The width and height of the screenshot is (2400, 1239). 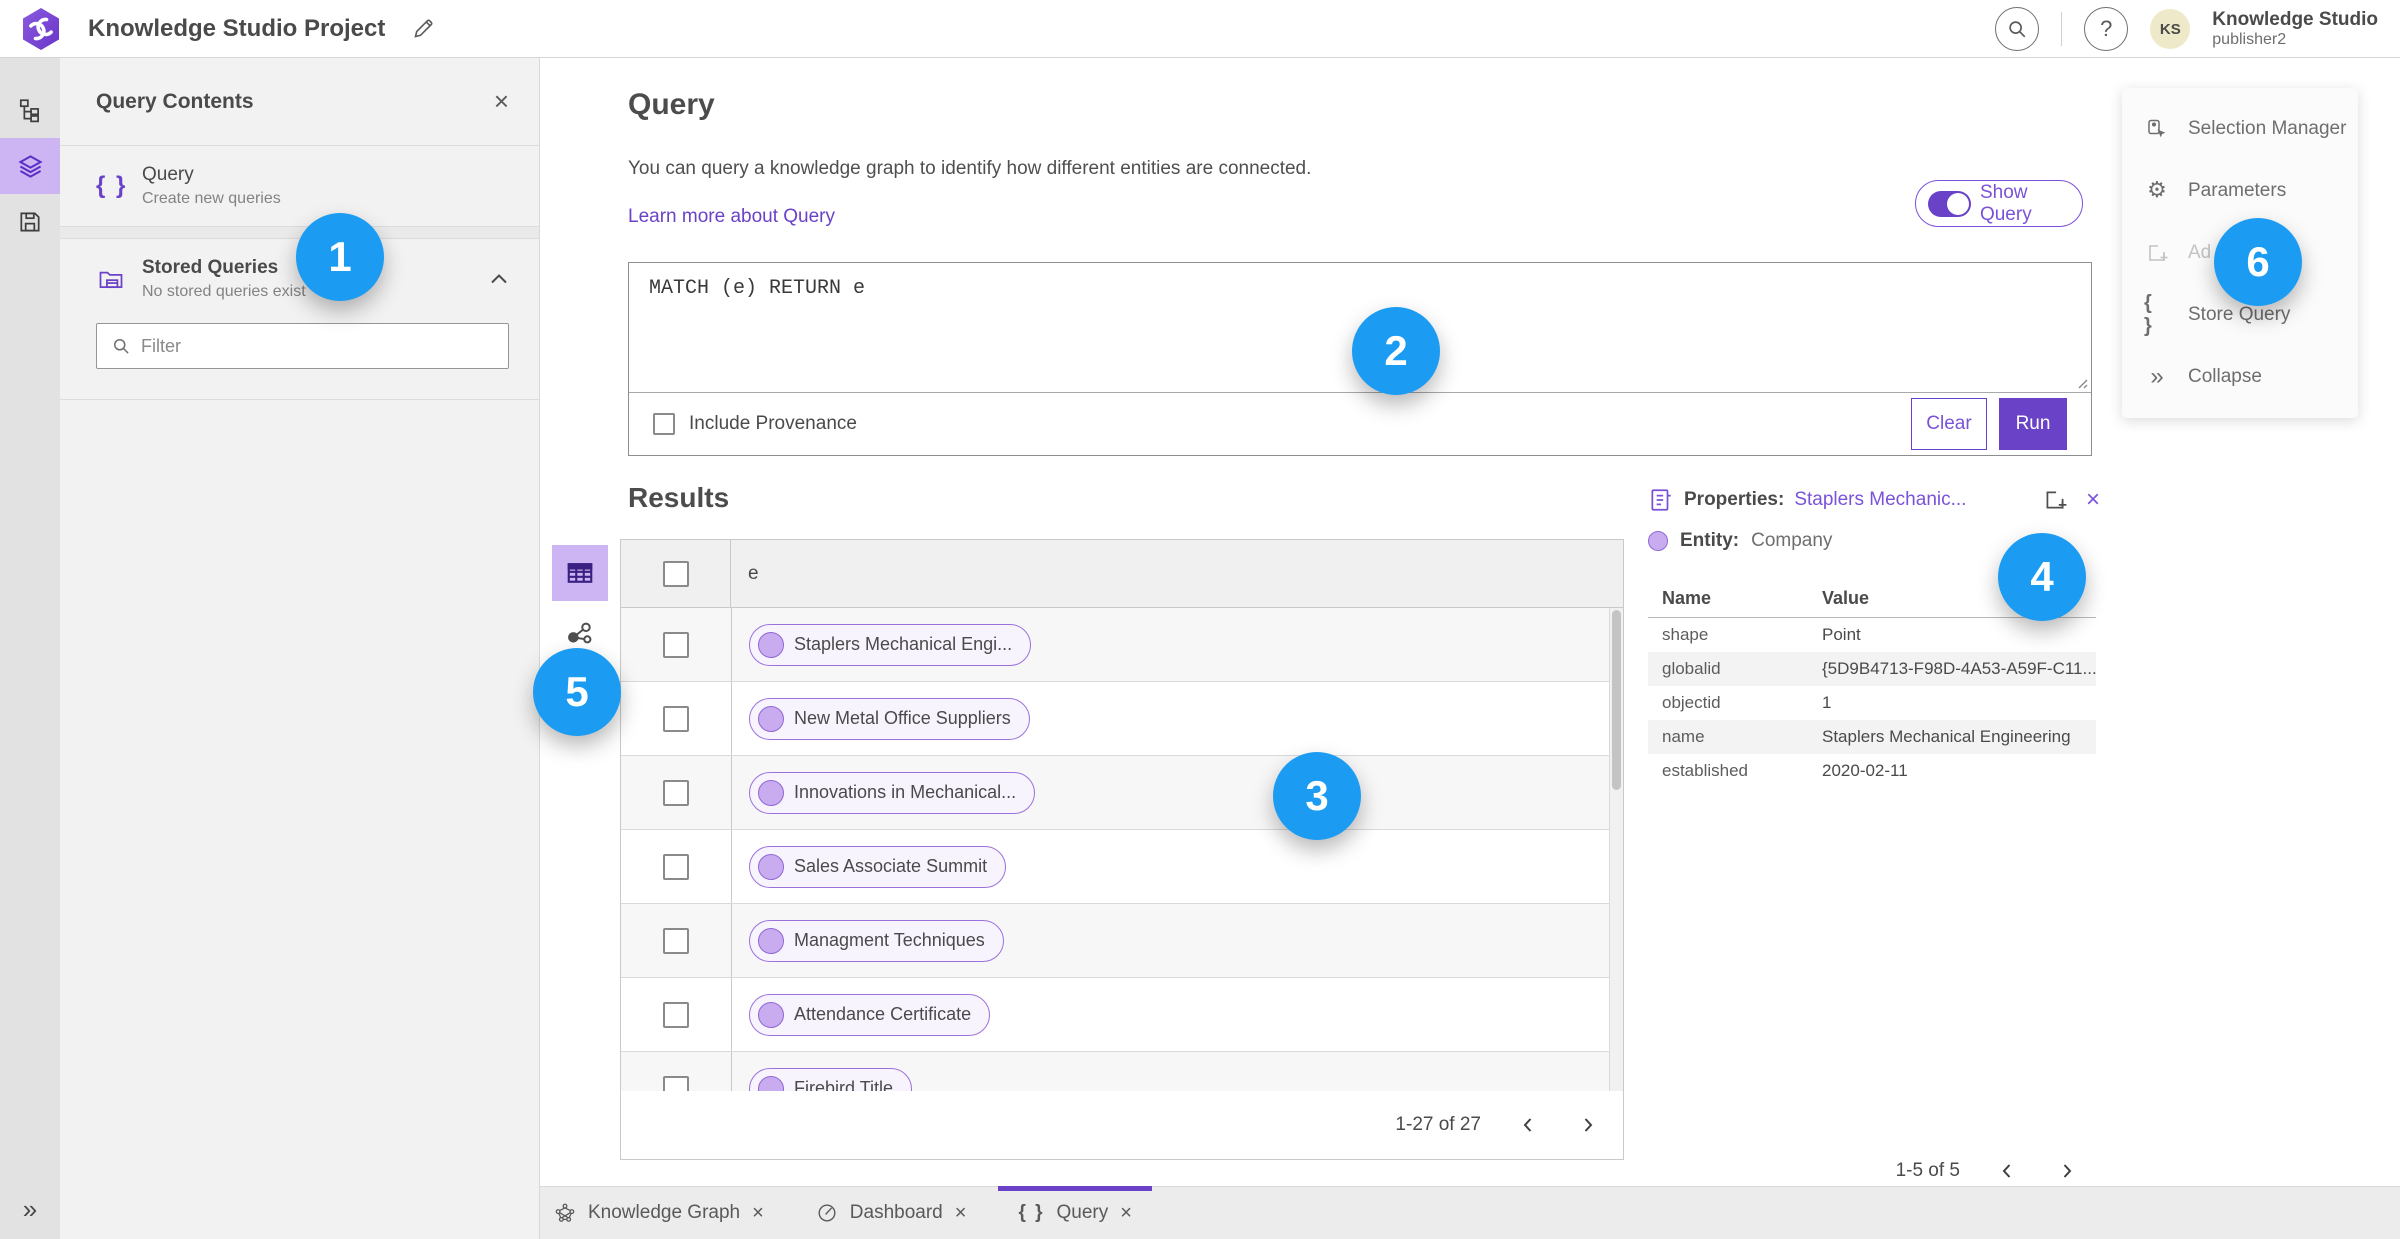 I want to click on toggle-switch, so click(x=1949, y=203).